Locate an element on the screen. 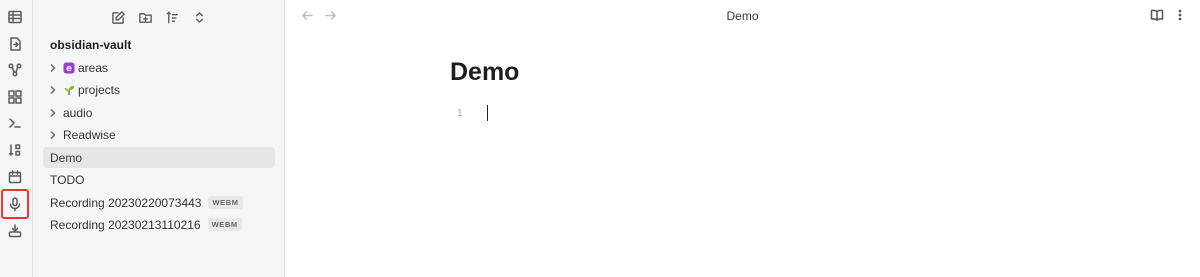  graph-icon is located at coordinates (15, 70).